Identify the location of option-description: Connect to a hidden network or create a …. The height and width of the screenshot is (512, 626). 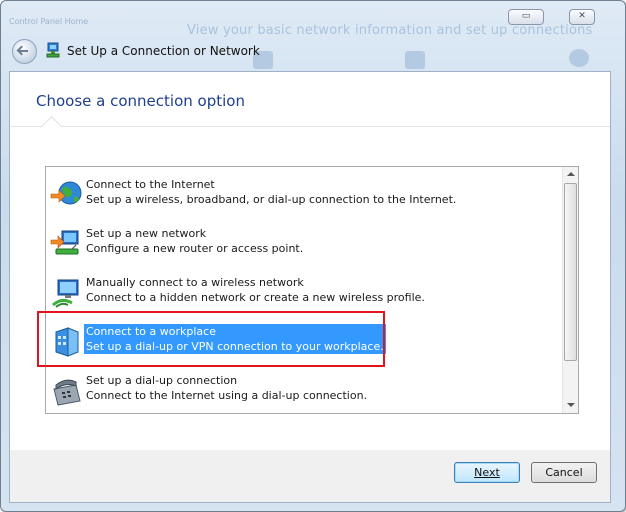
(255, 297).